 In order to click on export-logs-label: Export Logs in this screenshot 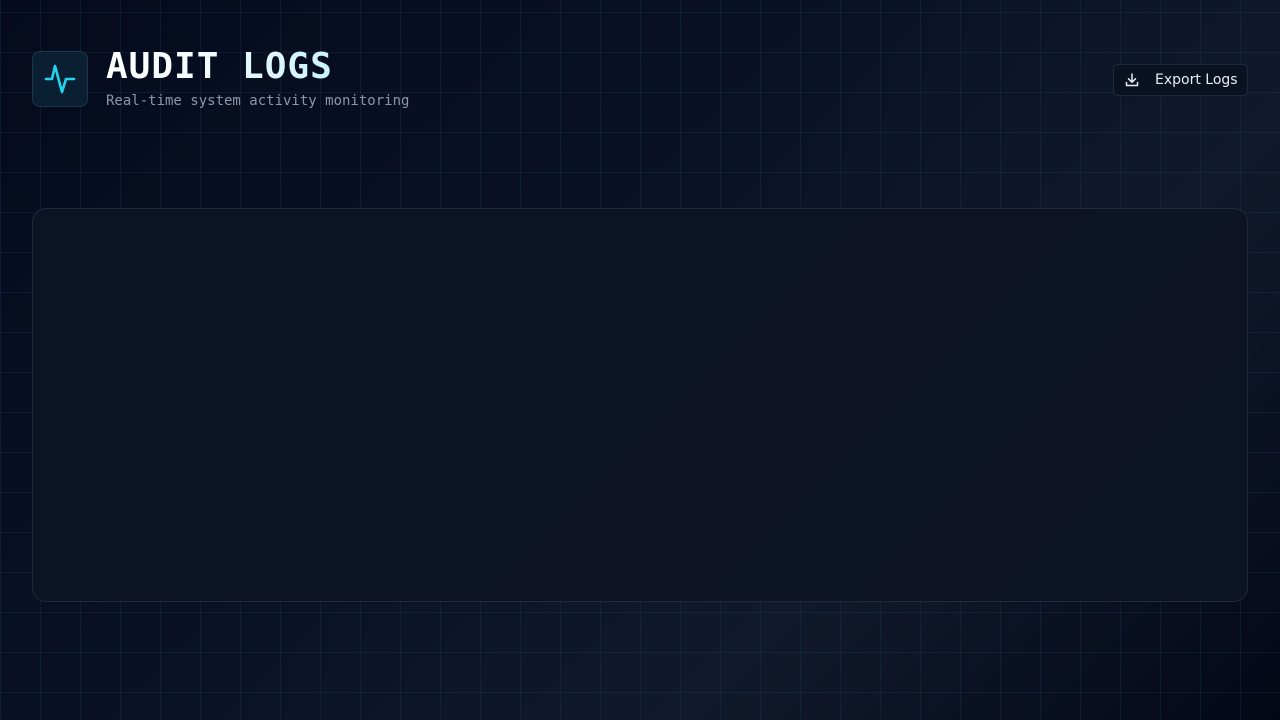, I will do `click(1196, 80)`.